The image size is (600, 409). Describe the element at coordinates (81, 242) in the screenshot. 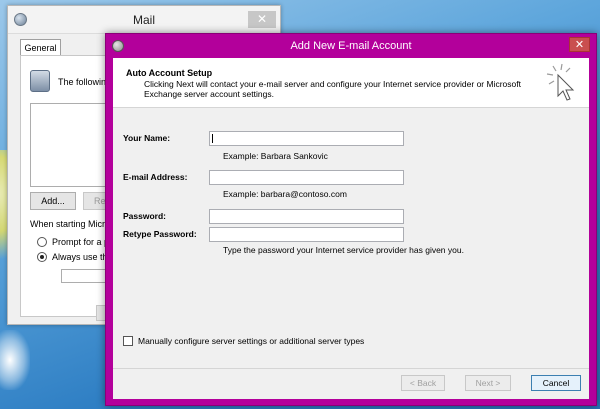

I see `prompt-profile-label: Prompt for a p` at that location.